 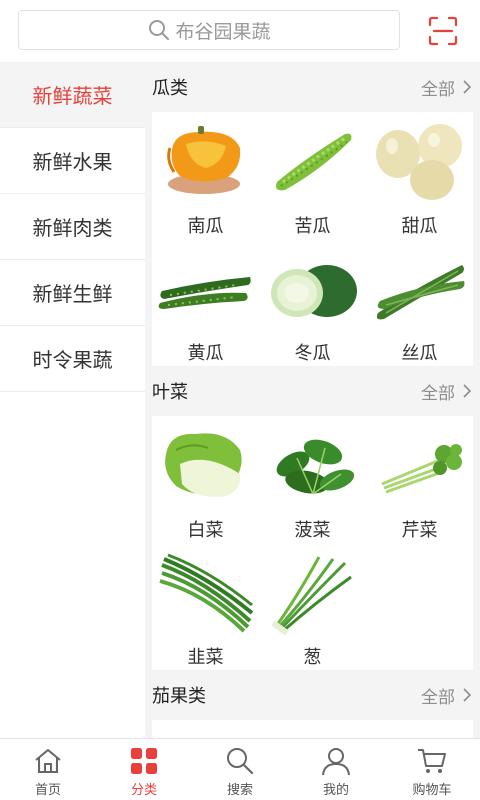 I want to click on product-item-spinach: 菠菜, so click(x=312, y=479).